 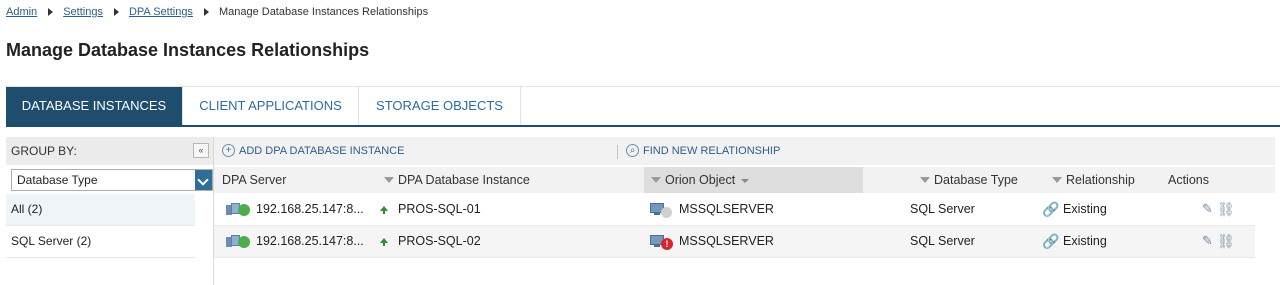 I want to click on column-dpa-database-instance: DPA Database Instance, so click(x=457, y=180).